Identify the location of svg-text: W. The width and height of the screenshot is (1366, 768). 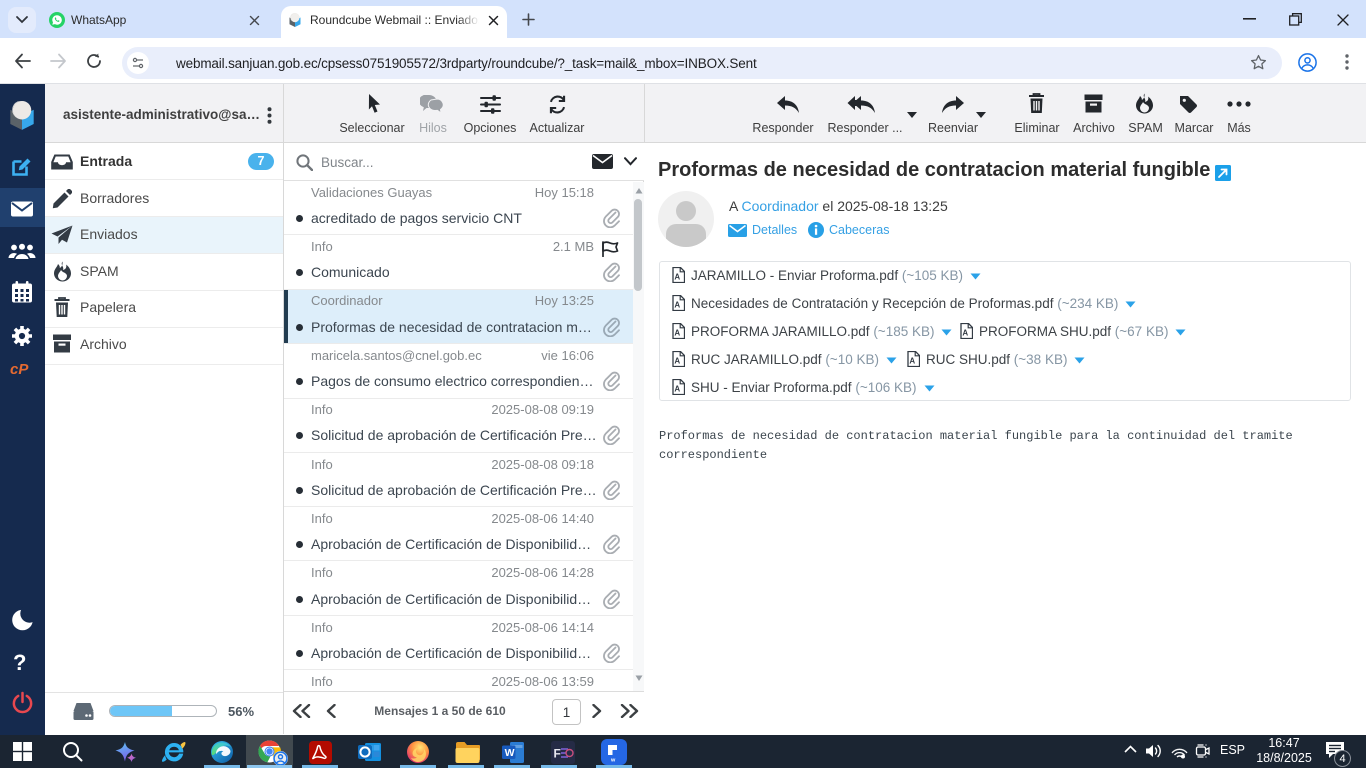
(510, 753).